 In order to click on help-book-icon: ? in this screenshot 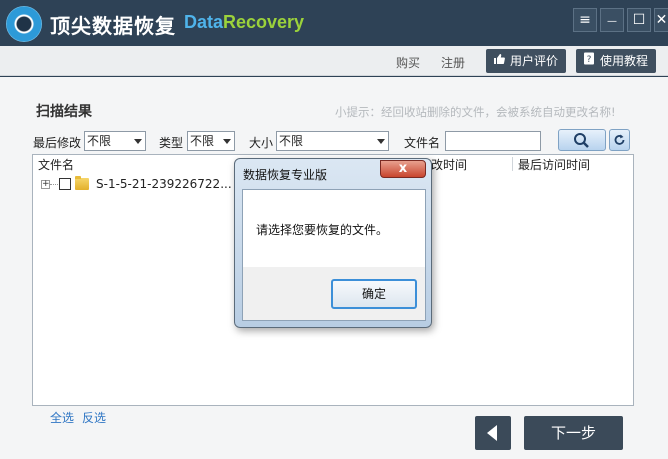, I will do `click(589, 61)`.